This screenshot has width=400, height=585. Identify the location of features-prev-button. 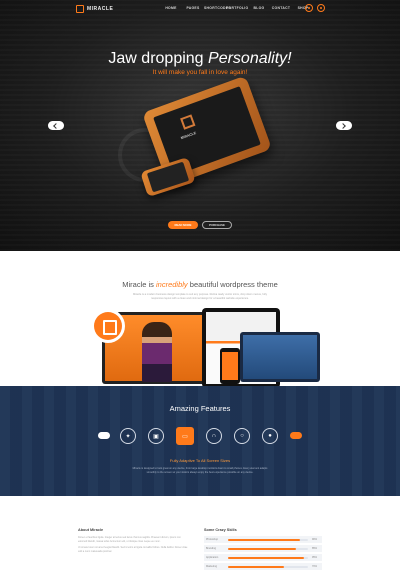
(104, 435).